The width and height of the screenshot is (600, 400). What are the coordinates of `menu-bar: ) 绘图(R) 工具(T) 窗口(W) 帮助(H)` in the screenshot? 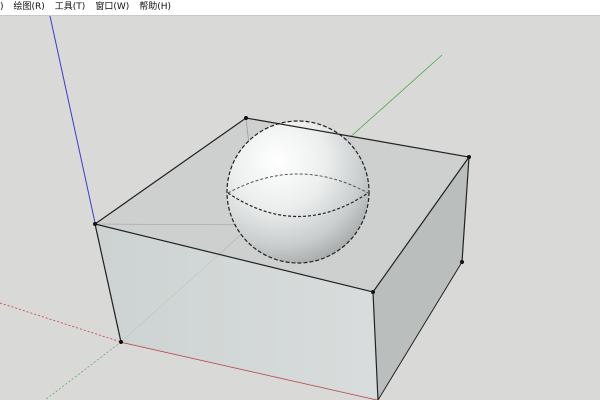 It's located at (300, 8).